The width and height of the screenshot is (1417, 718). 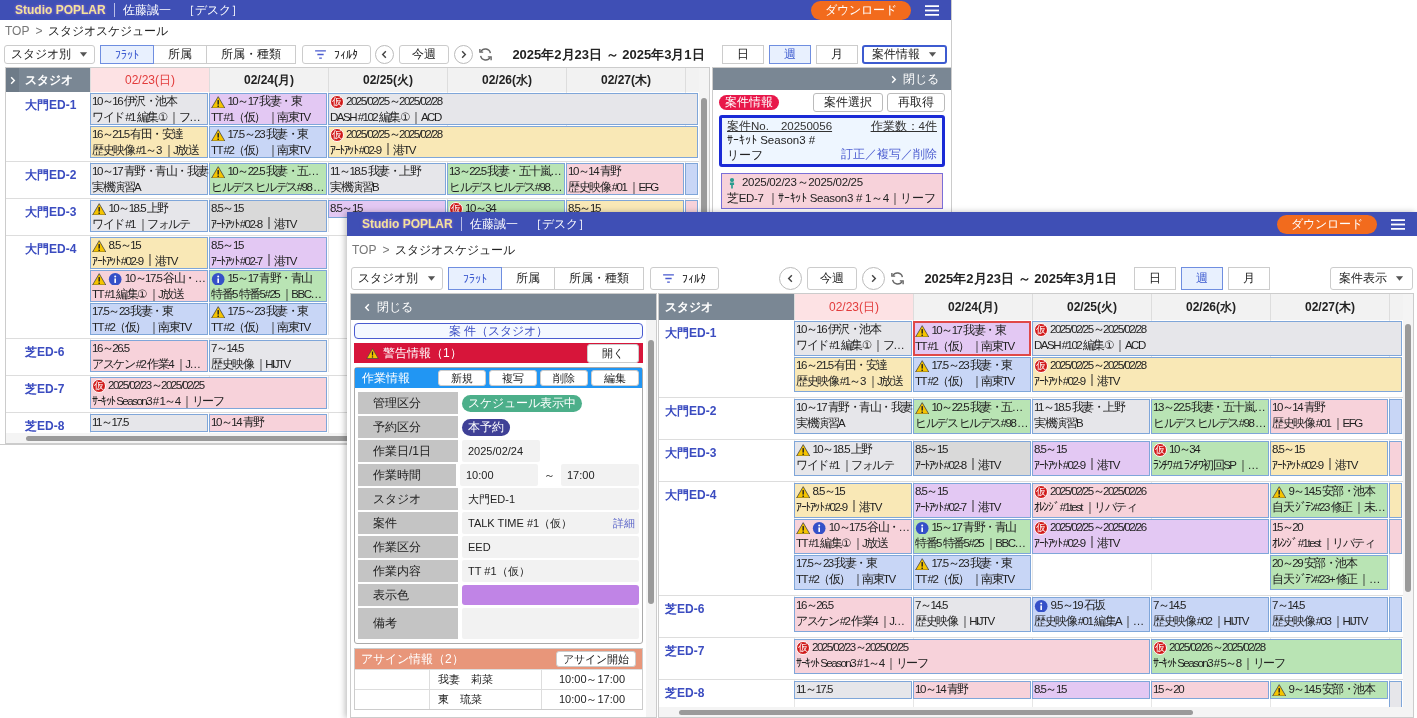 What do you see at coordinates (336, 54) in the screenshot?
I see `filter-button: ﾌｨﾙﾀ` at bounding box center [336, 54].